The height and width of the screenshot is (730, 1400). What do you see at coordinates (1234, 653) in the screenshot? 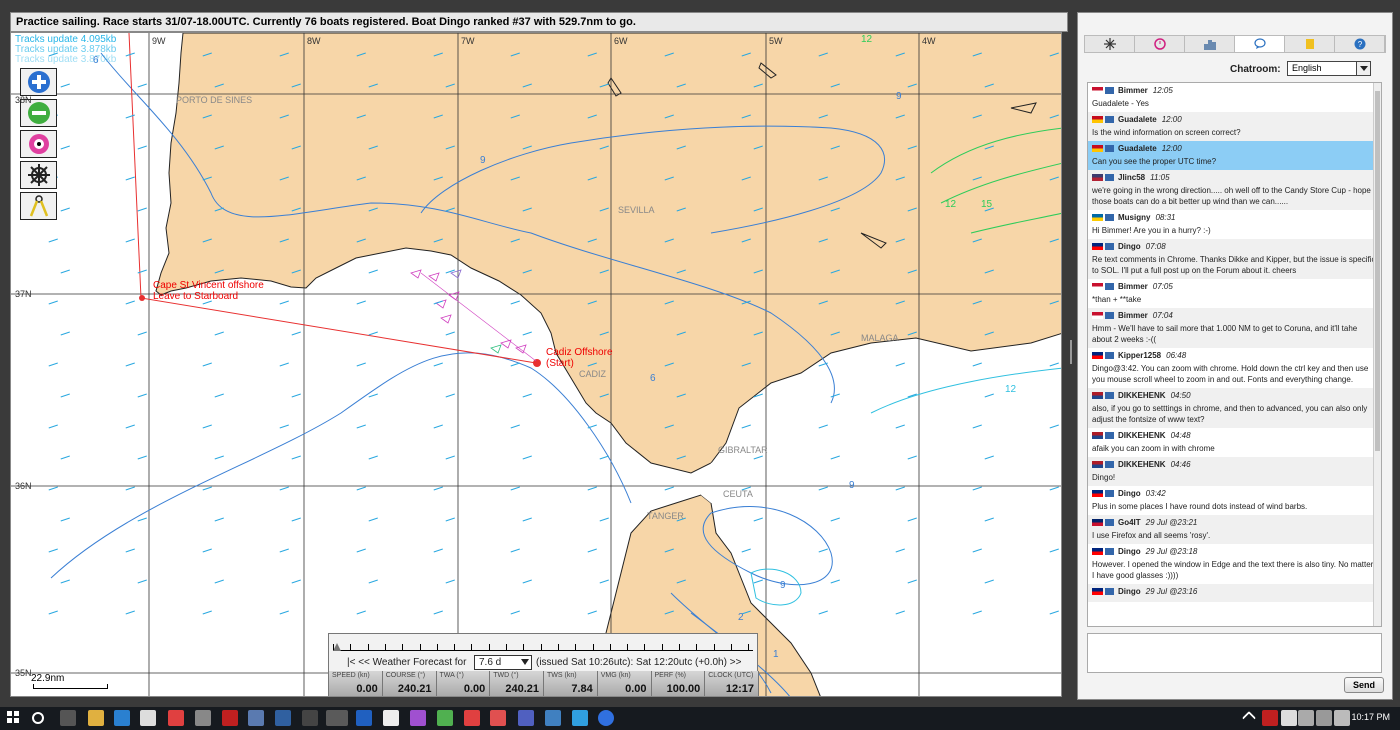
I see `chat-input` at bounding box center [1234, 653].